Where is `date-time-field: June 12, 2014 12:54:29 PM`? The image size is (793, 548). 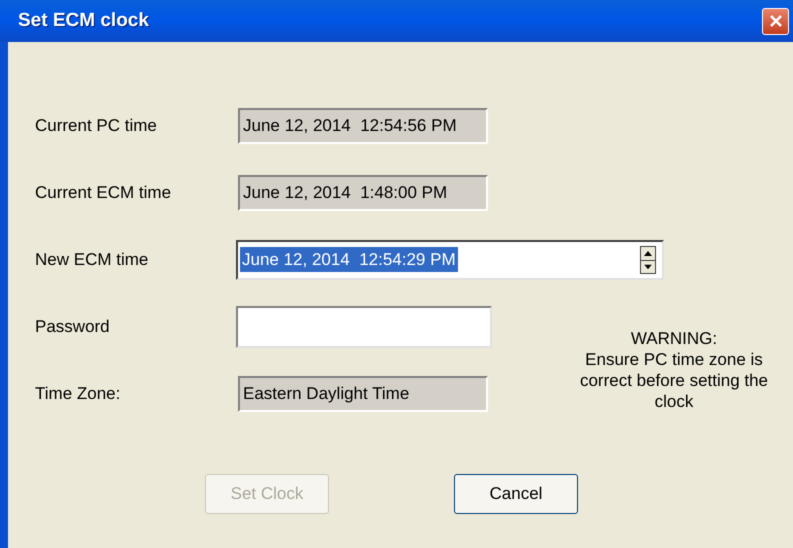
date-time-field: June 12, 2014 12:54:29 PM is located at coordinates (450, 260).